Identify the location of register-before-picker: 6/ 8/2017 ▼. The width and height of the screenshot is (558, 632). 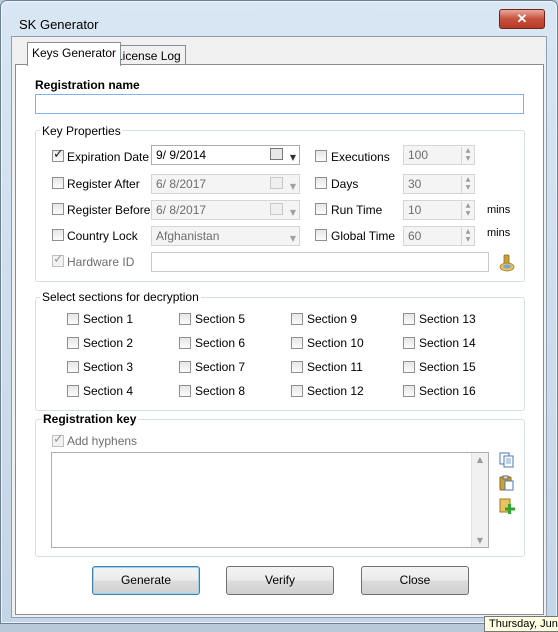
(225, 210).